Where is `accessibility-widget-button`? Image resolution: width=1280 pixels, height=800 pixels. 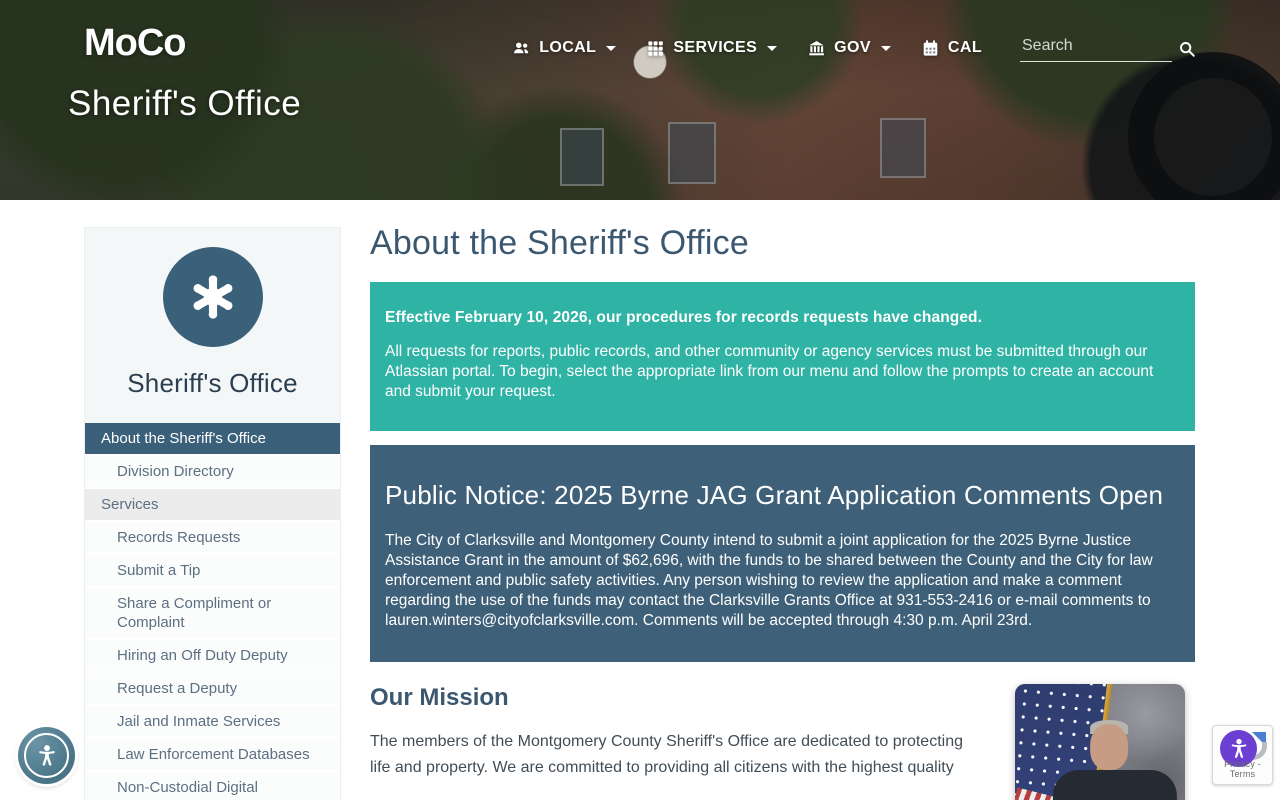
accessibility-widget-button is located at coordinates (46, 755).